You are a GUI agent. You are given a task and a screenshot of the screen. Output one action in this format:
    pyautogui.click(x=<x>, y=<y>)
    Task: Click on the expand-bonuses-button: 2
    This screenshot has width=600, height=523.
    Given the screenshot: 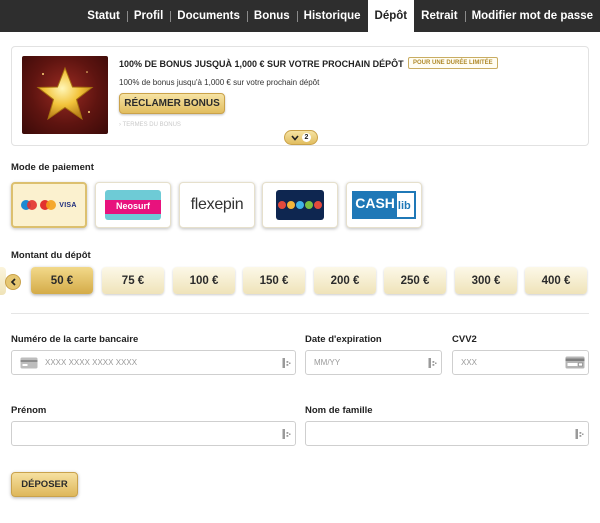 What is the action you would take?
    pyautogui.click(x=301, y=137)
    